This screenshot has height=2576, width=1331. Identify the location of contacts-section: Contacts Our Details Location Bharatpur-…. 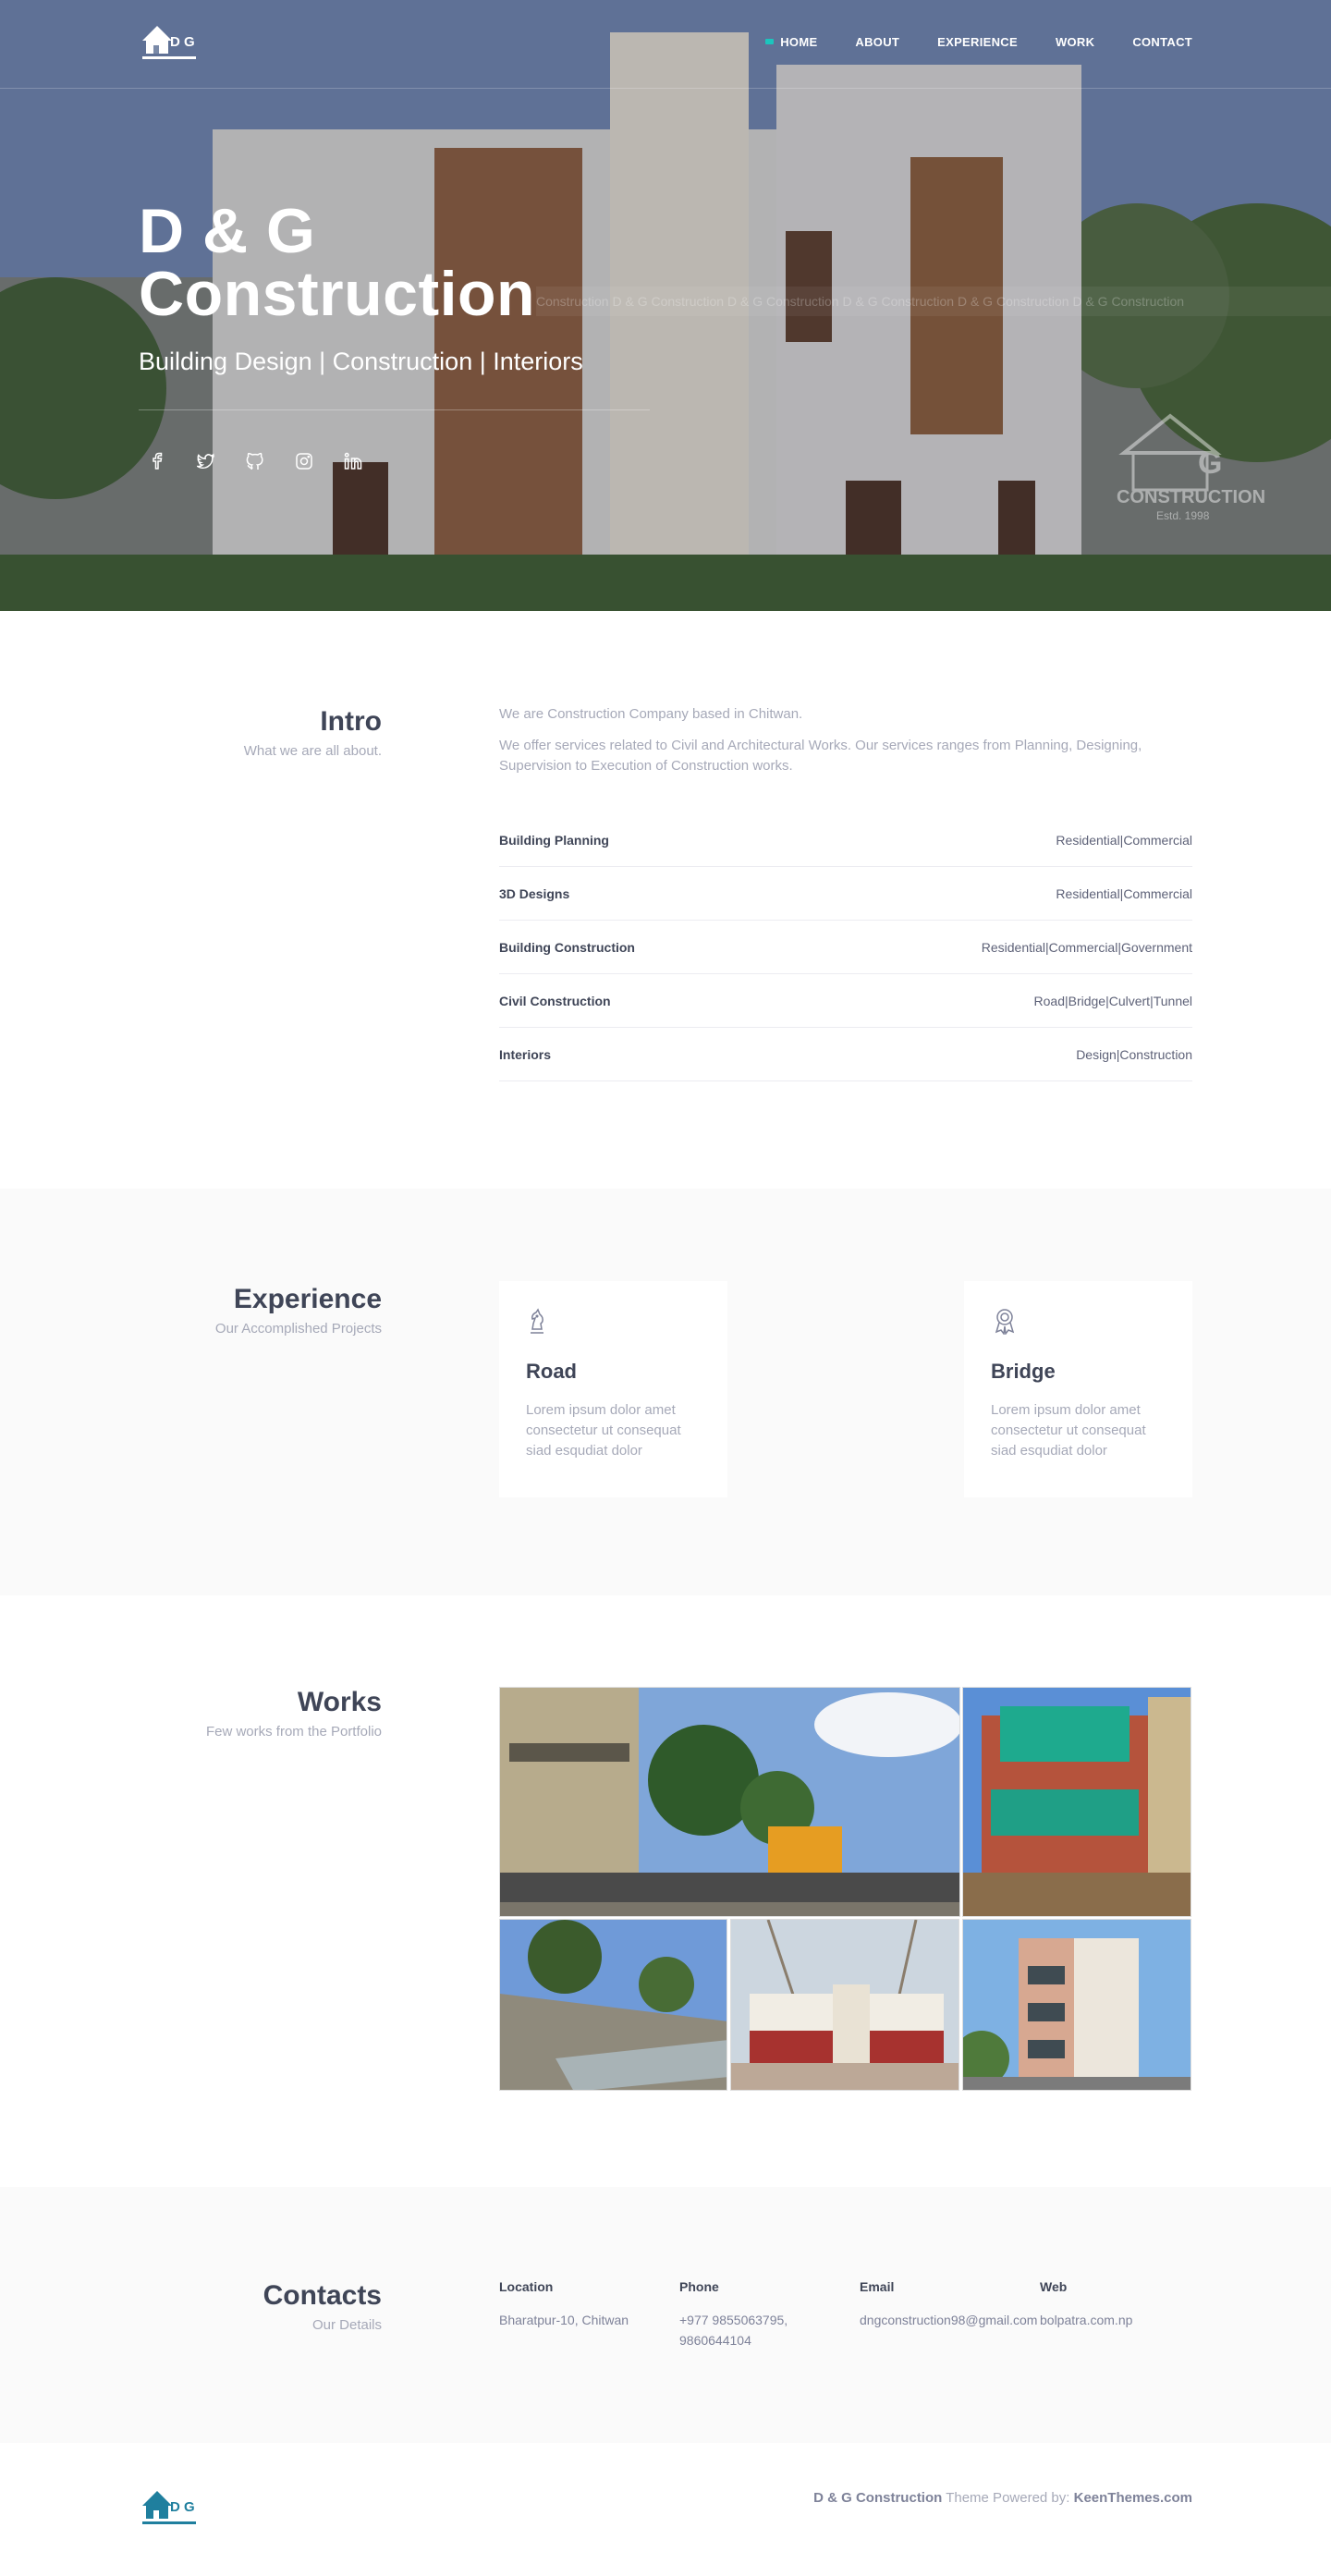
(665, 2315).